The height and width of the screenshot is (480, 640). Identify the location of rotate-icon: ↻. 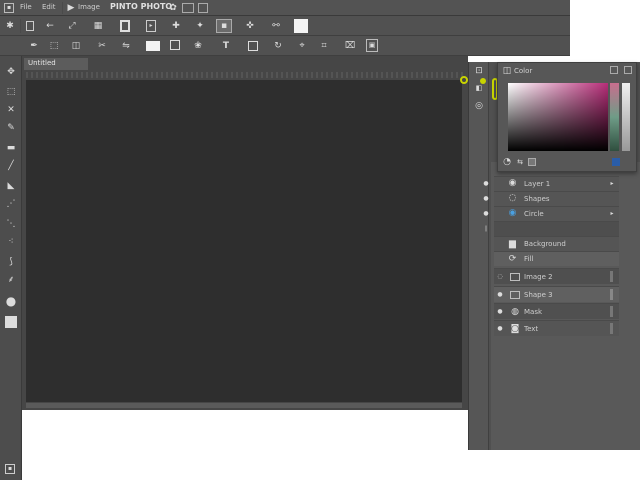
(278, 46).